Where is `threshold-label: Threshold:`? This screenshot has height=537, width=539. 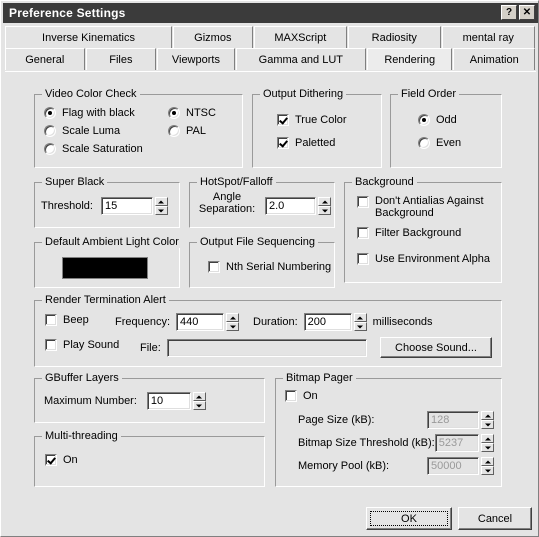
threshold-label: Threshold: is located at coordinates (67, 206).